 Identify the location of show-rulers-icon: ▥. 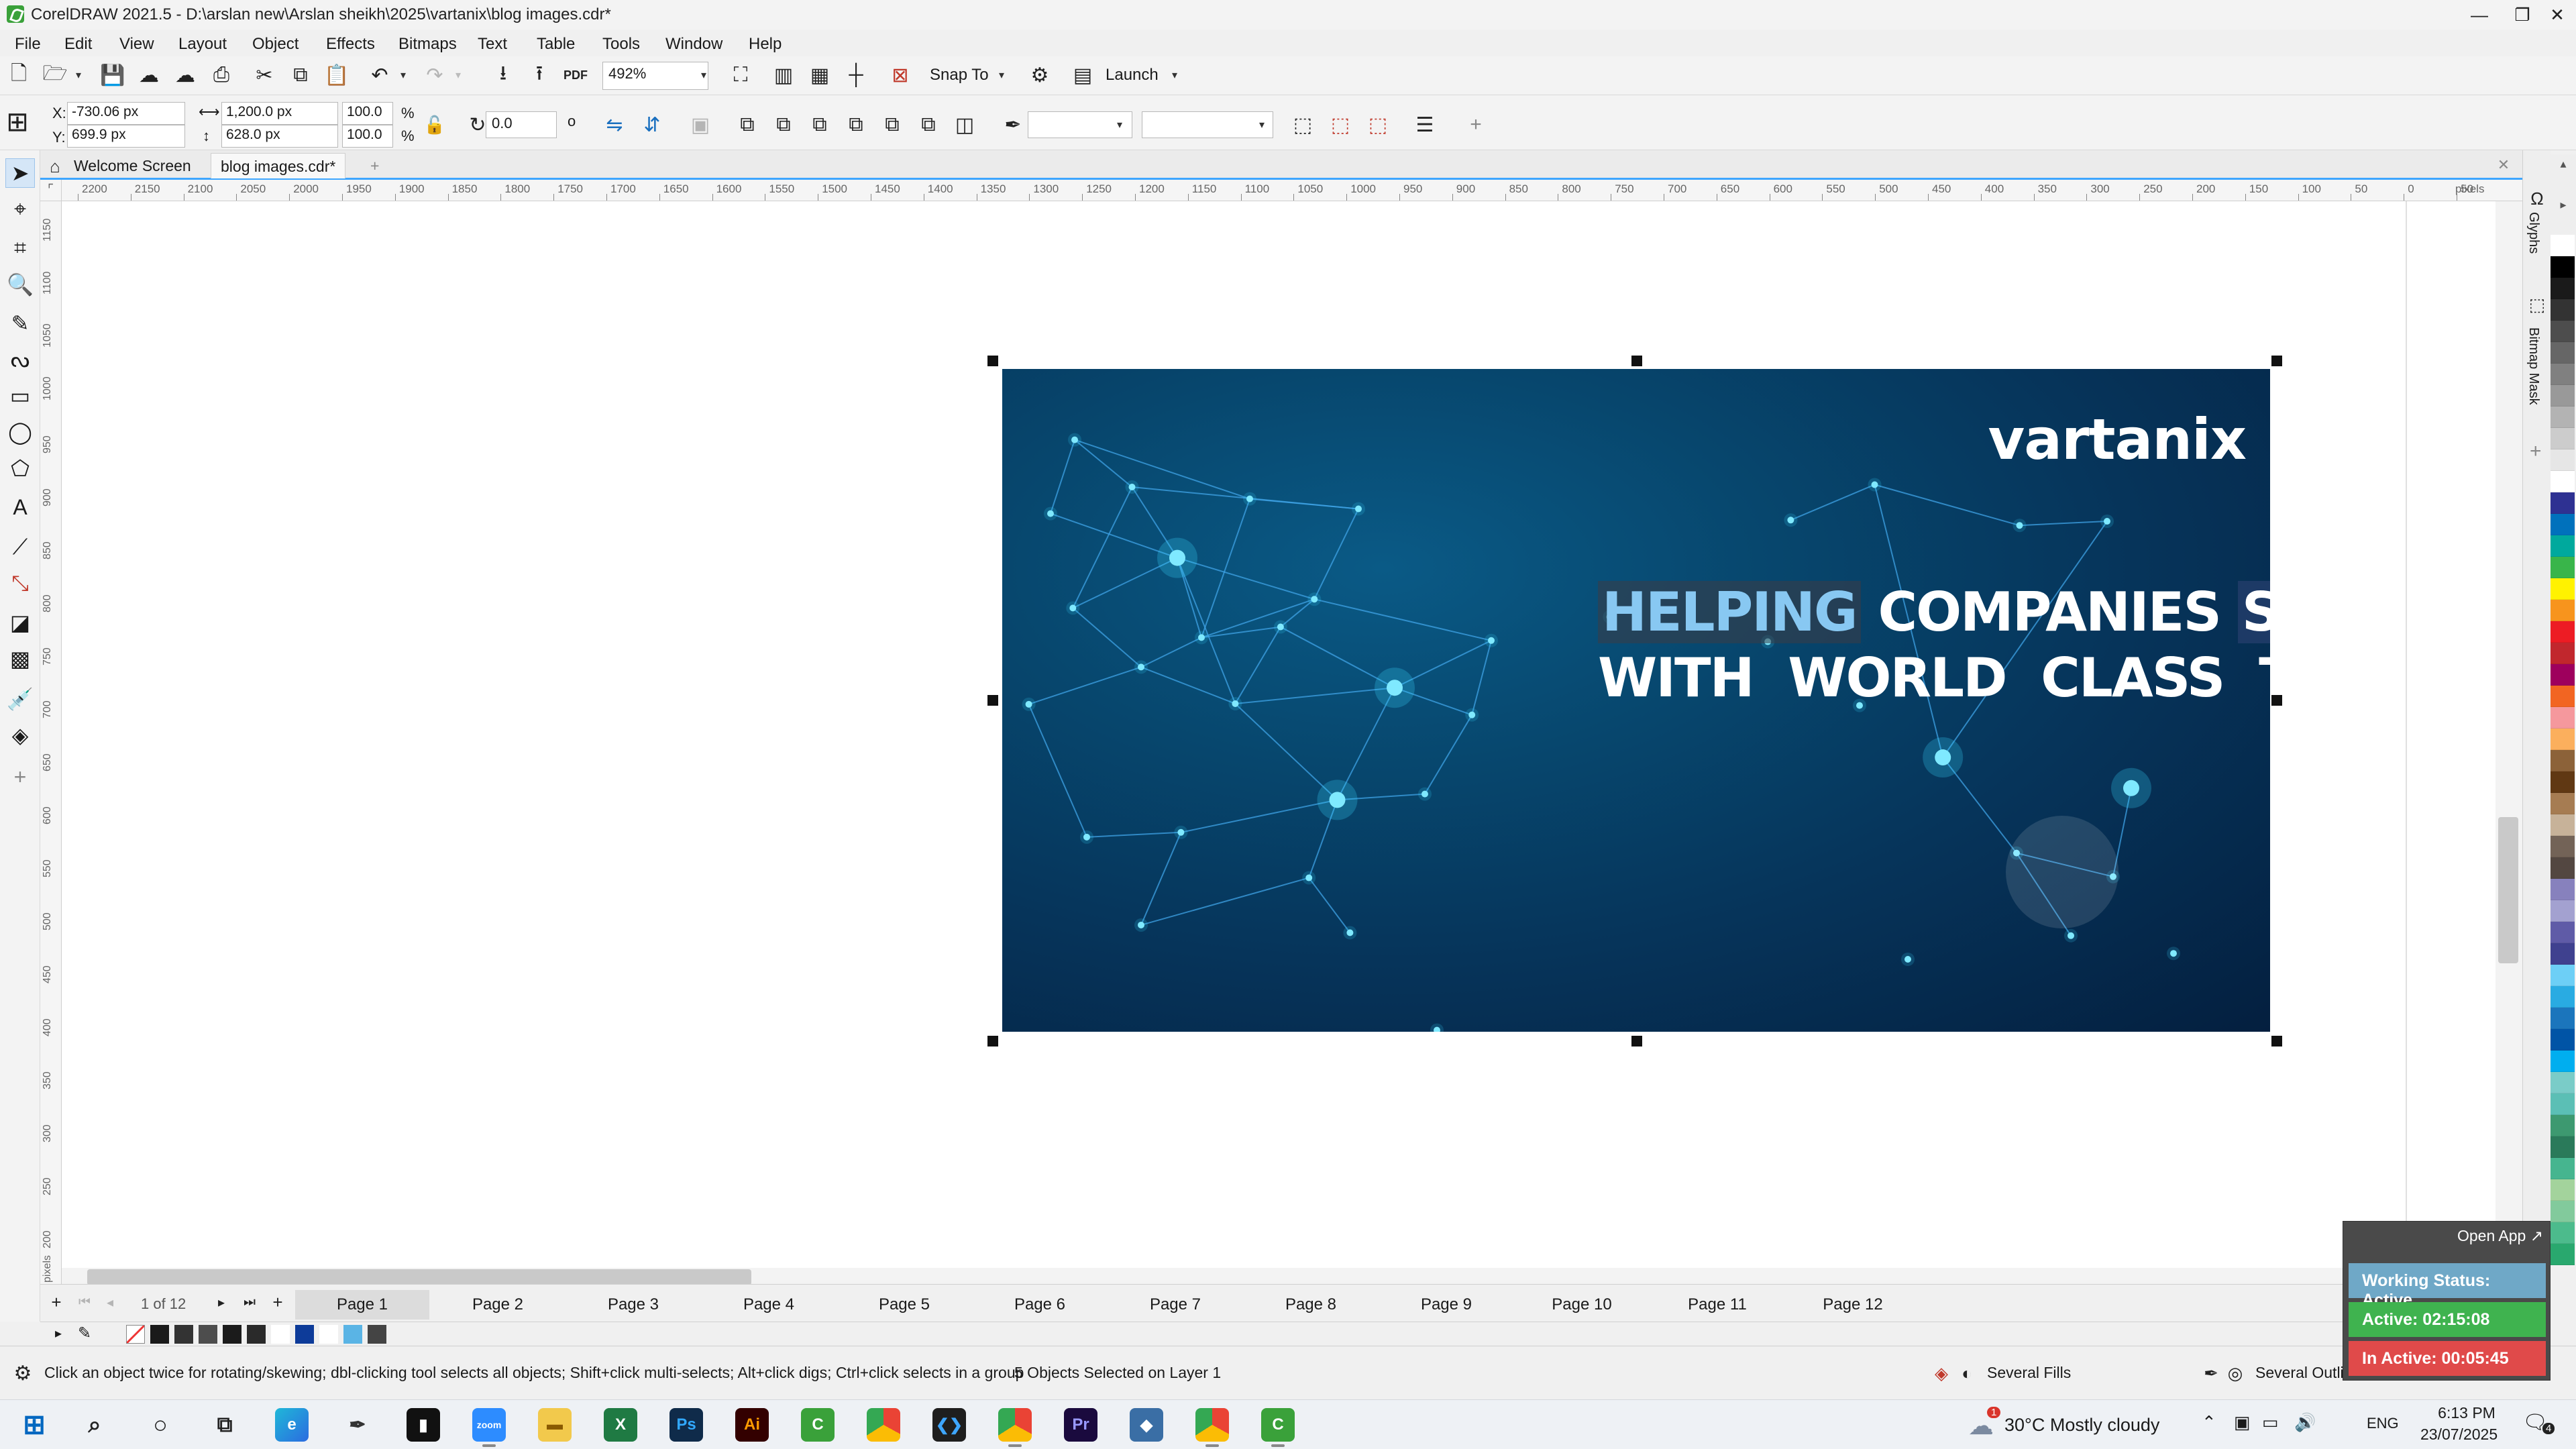
(783, 75).